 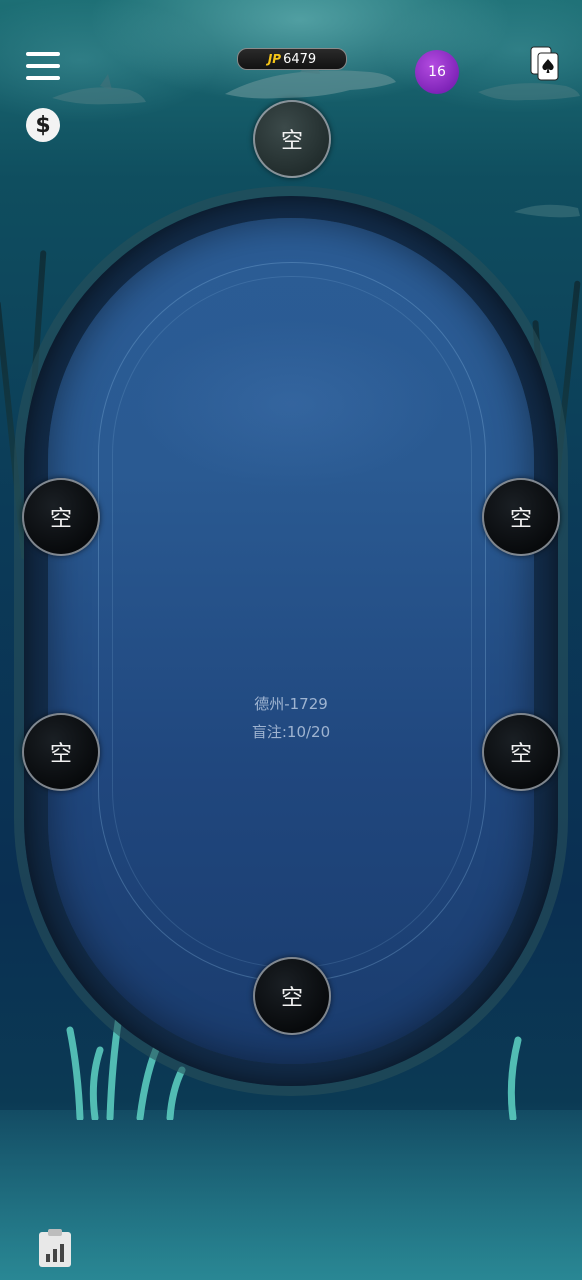 What do you see at coordinates (545, 64) in the screenshot?
I see `playing-card-icon` at bounding box center [545, 64].